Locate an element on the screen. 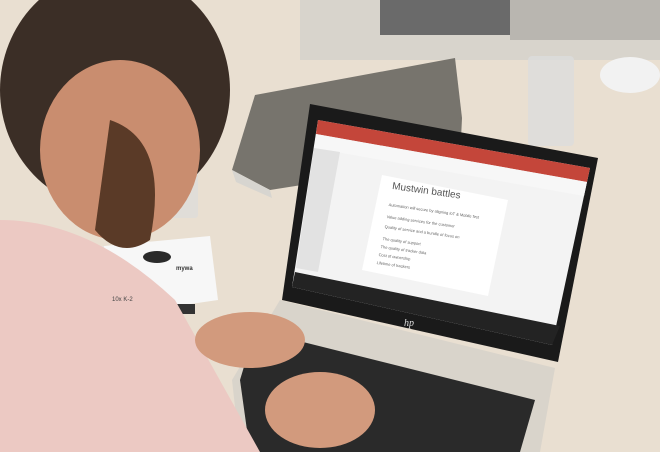 The width and height of the screenshot is (660, 452). water-glass is located at coordinates (551, 101).